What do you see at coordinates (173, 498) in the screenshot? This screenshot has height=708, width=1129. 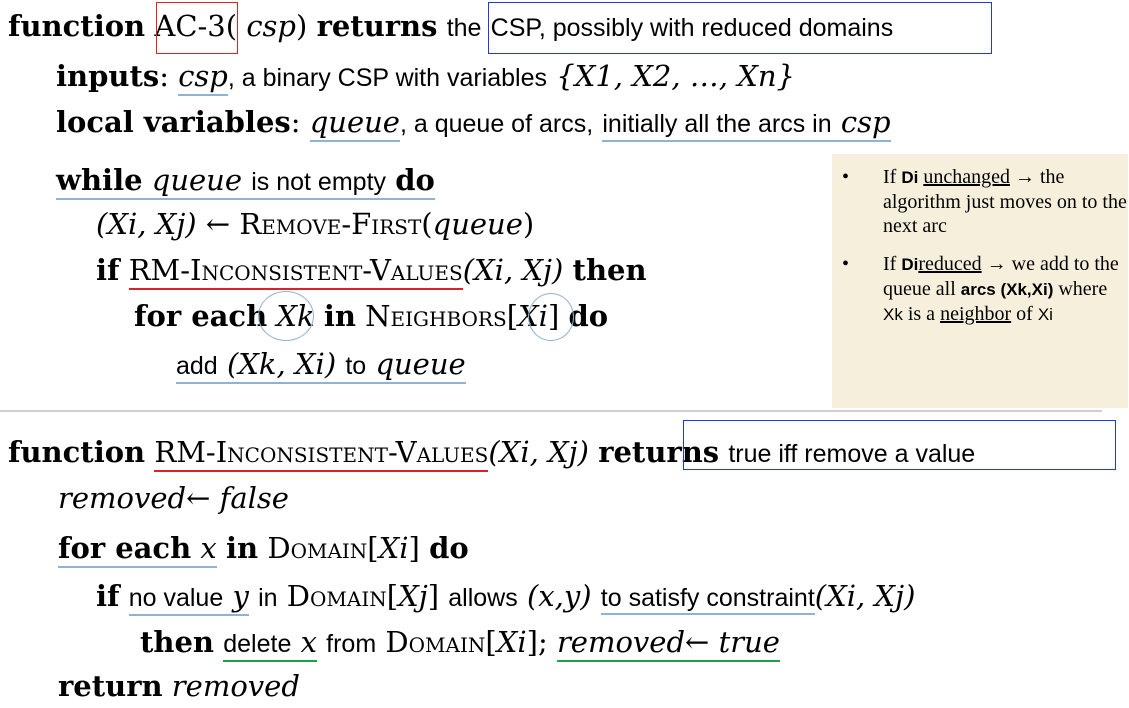 I see `rm-init-line: removed← false` at bounding box center [173, 498].